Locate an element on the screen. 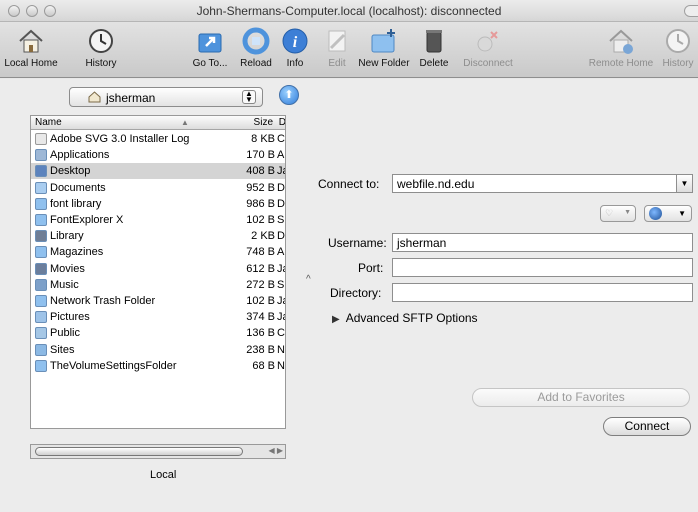 The width and height of the screenshot is (698, 512). file-name: Music is located at coordinates (64, 284).